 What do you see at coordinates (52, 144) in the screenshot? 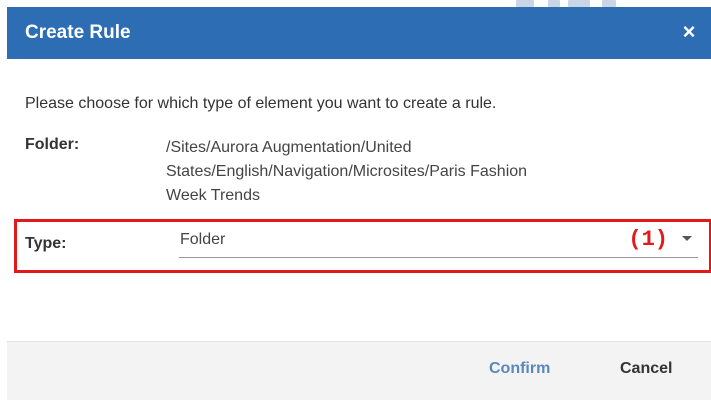
I see `folder-label: Folder:` at bounding box center [52, 144].